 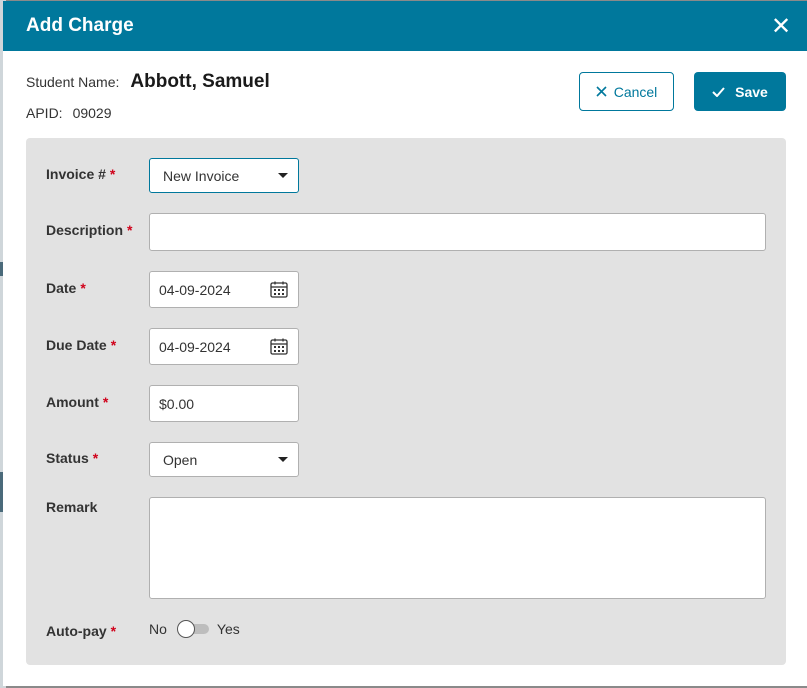 What do you see at coordinates (85, 230) in the screenshot?
I see `description-label-text: Description` at bounding box center [85, 230].